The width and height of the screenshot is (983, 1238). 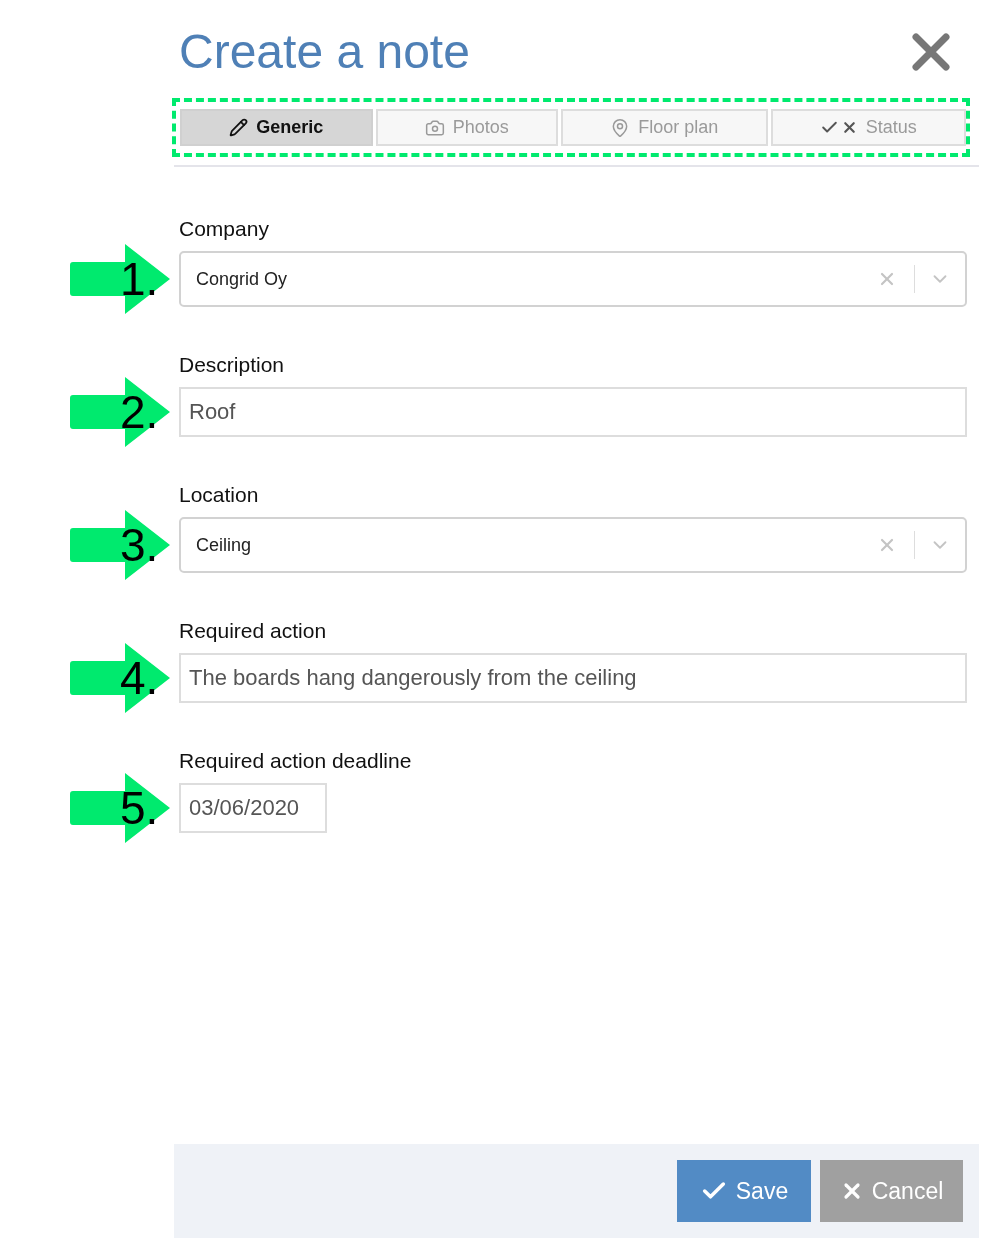 What do you see at coordinates (276, 127) in the screenshot?
I see `tab: Generic` at bounding box center [276, 127].